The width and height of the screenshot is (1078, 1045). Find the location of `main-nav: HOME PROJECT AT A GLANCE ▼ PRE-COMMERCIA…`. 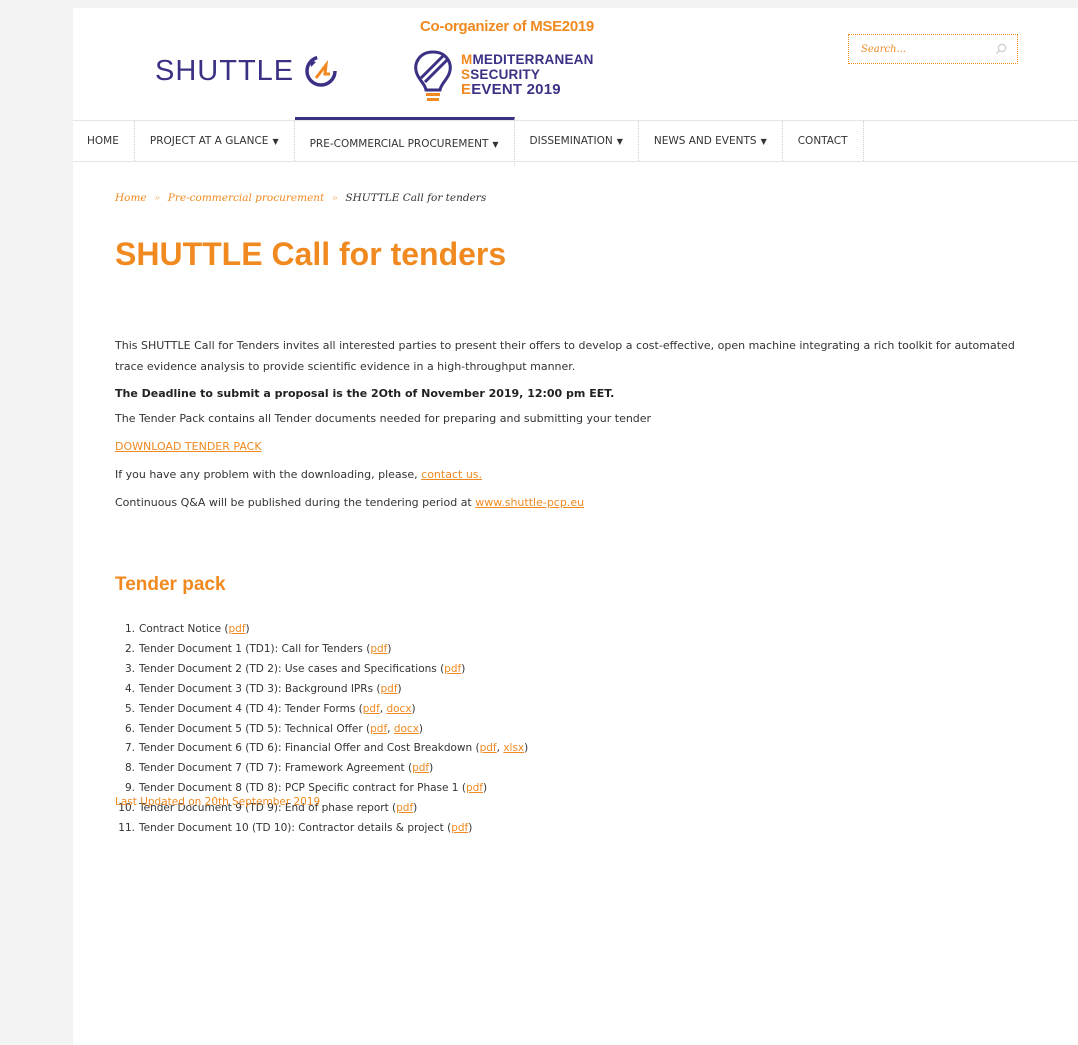

main-nav: HOME PROJECT AT A GLANCE ▼ PRE-COMMERCIA… is located at coordinates (575, 141).